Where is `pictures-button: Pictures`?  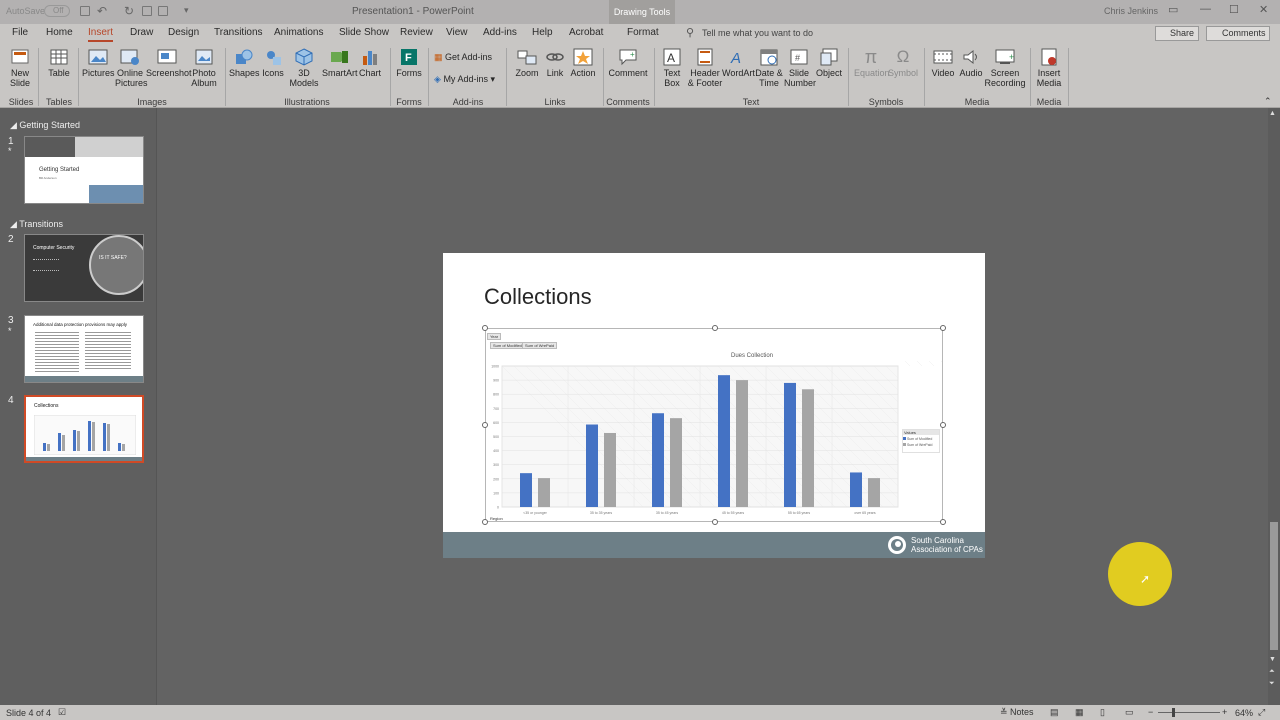 pictures-button: Pictures is located at coordinates (98, 63).